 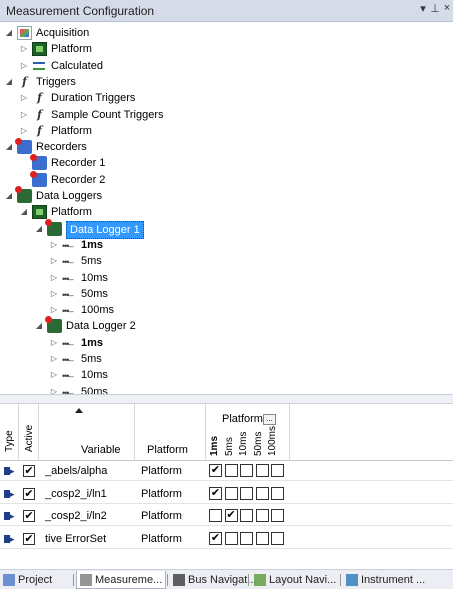 What do you see at coordinates (446, 8) in the screenshot?
I see `close-icon: ×` at bounding box center [446, 8].